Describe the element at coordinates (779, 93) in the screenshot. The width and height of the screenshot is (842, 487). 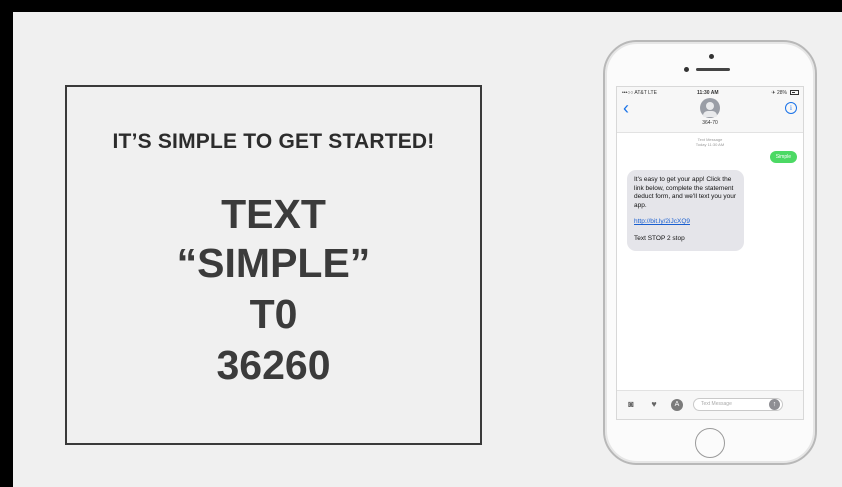
I see `status-battery: ✈ 28%` at that location.